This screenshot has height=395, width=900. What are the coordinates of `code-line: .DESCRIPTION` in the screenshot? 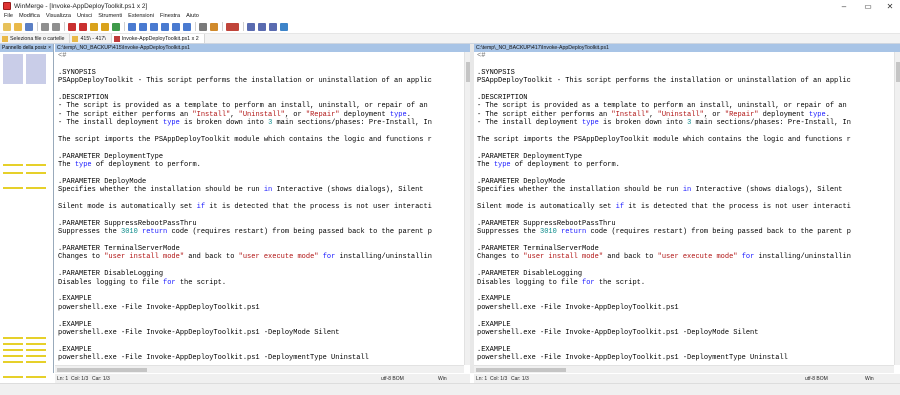 It's located at (684, 98).